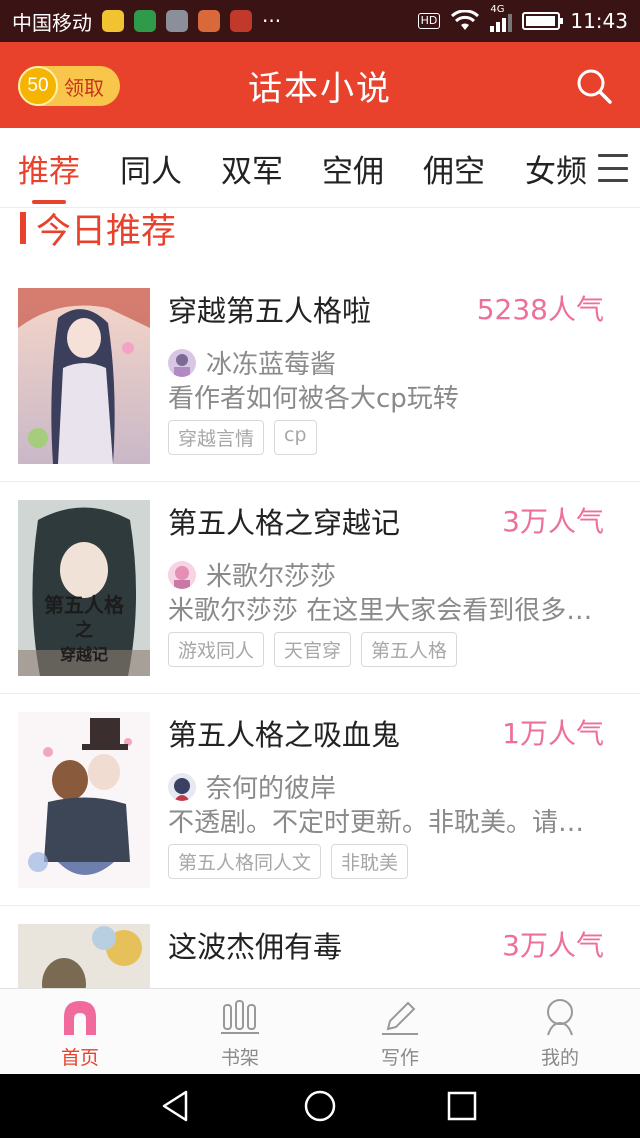 This screenshot has width=640, height=1138. I want to click on author-name: 奈何的彼岸, so click(271, 789).